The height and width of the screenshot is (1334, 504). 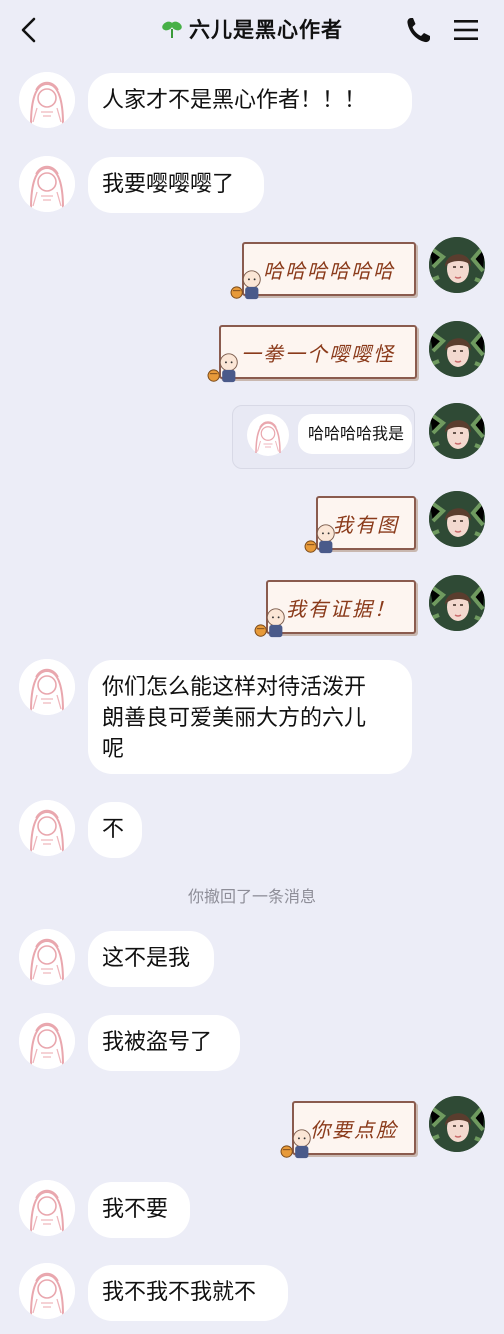 I want to click on sticker-message: 我有证据！, so click(x=335, y=608).